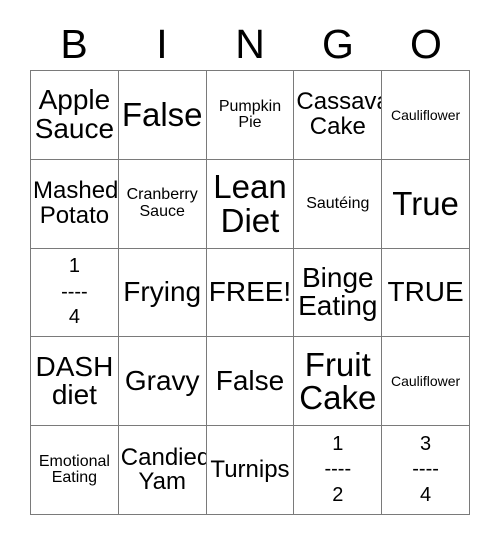 The width and height of the screenshot is (500, 544). I want to click on bingo-cell: TRUE, so click(426, 293).